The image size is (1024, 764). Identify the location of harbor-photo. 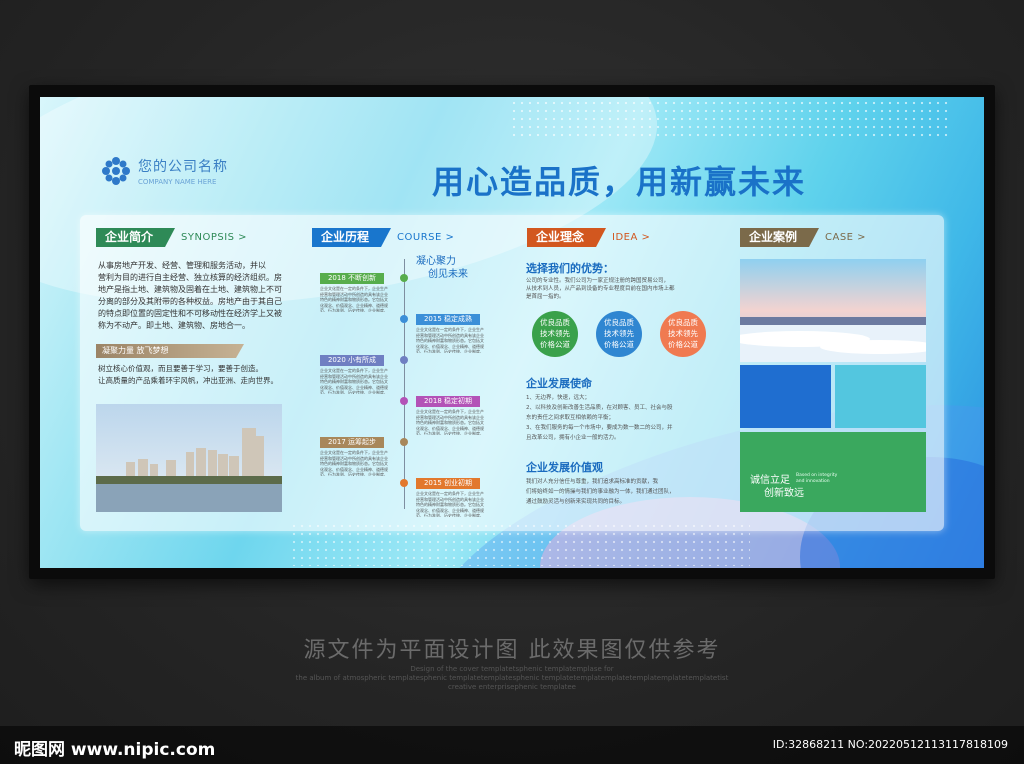
(833, 310).